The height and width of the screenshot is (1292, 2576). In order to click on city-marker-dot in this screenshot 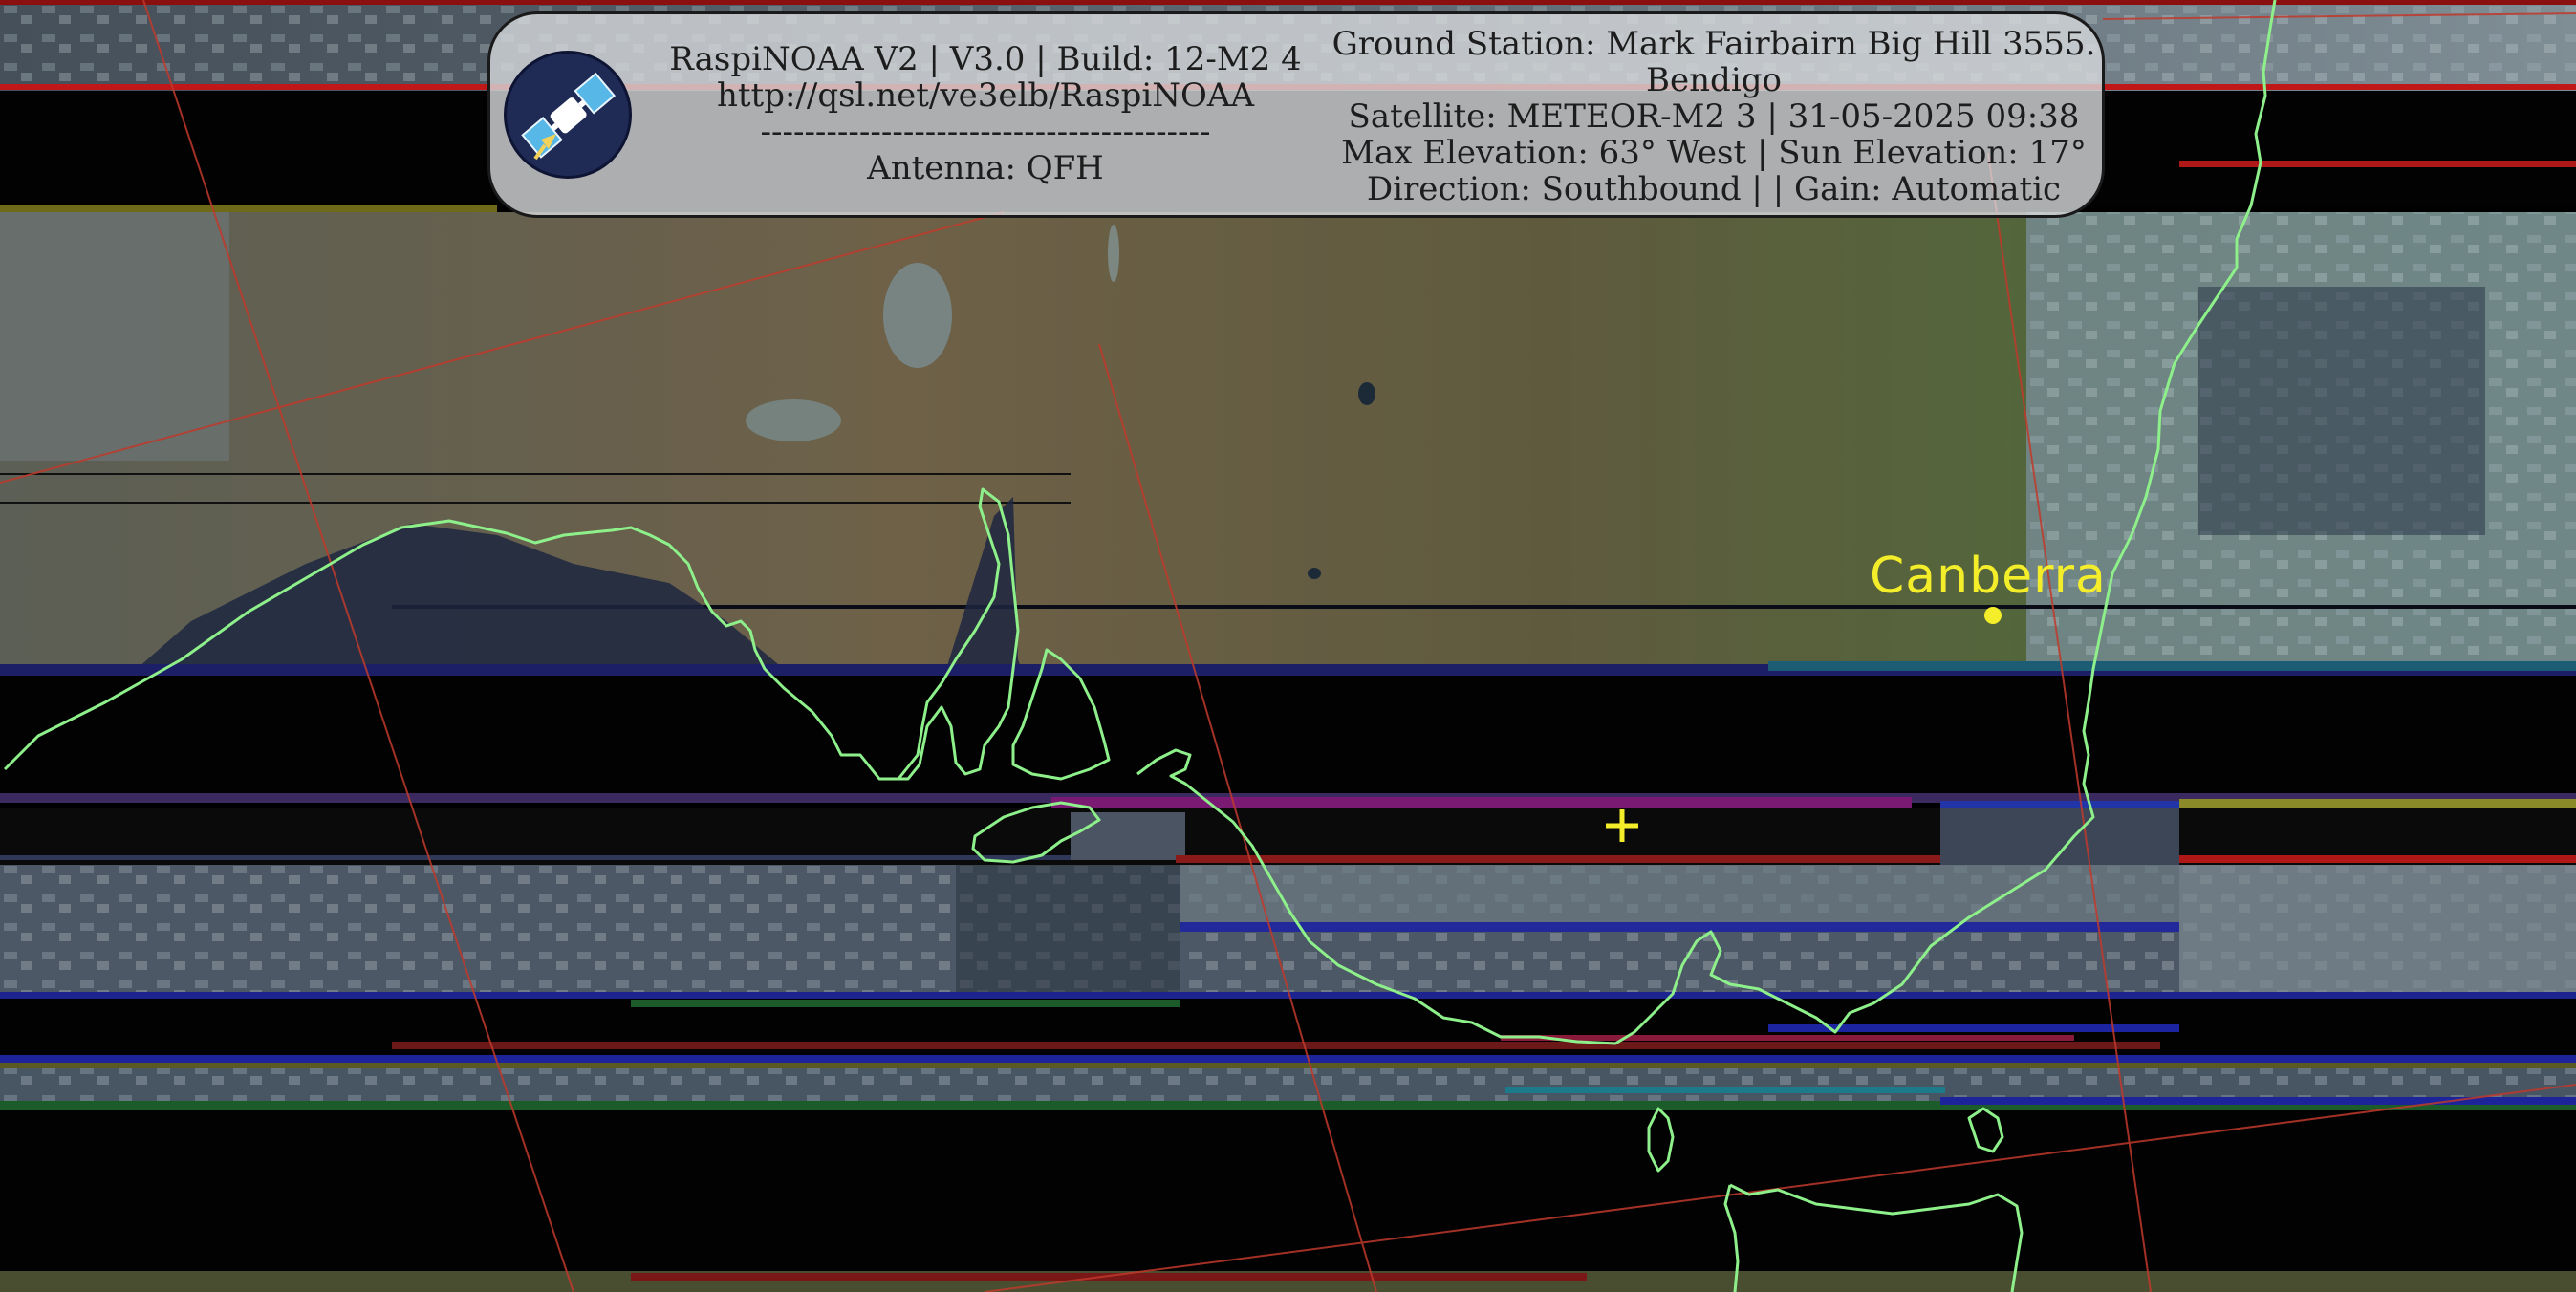, I will do `click(1993, 616)`.